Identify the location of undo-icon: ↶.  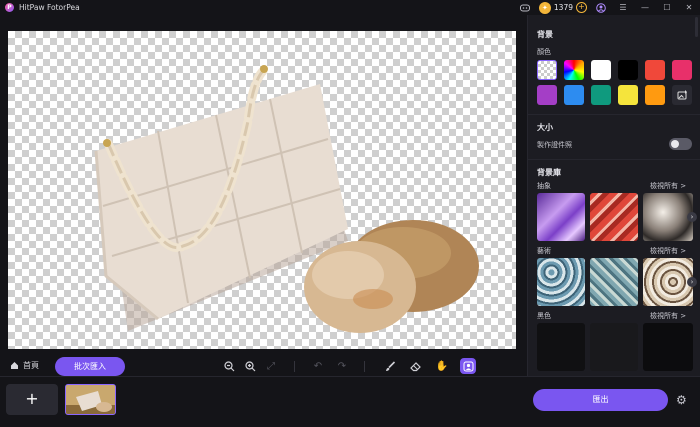
(318, 366).